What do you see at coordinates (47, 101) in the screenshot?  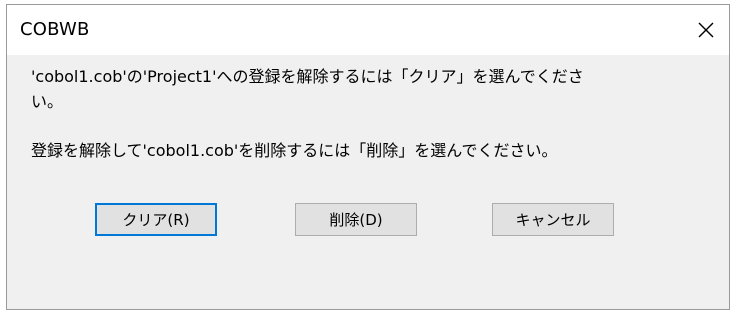 I see `message-line-2: い。` at bounding box center [47, 101].